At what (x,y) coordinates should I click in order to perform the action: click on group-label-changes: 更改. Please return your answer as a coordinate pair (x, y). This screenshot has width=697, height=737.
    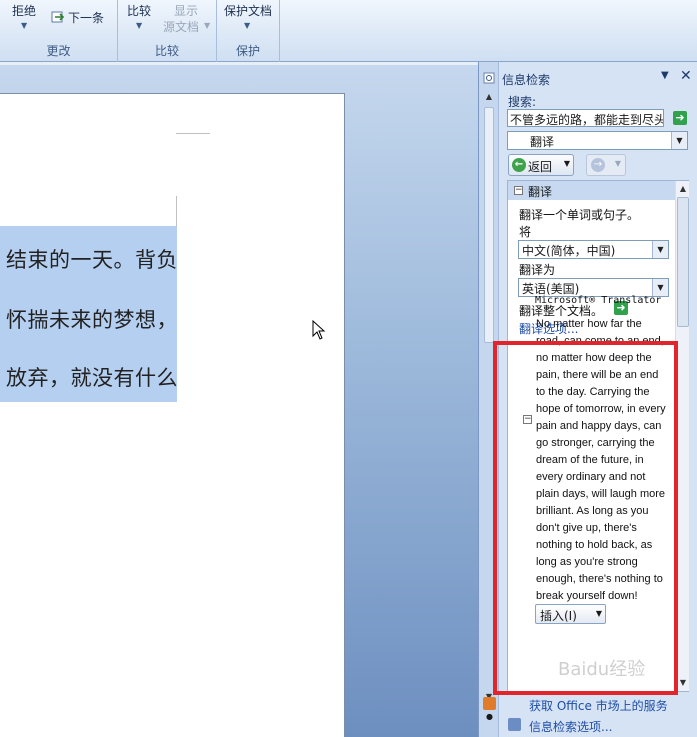
    Looking at the image, I should click on (58, 51).